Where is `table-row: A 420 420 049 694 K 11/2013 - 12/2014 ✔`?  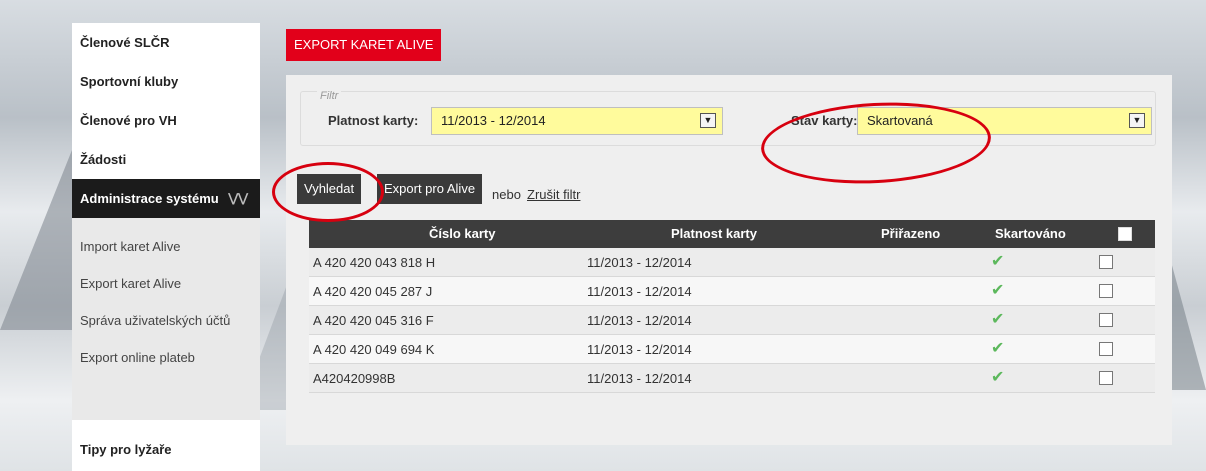
table-row: A 420 420 049 694 K 11/2013 - 12/2014 ✔ is located at coordinates (732, 349).